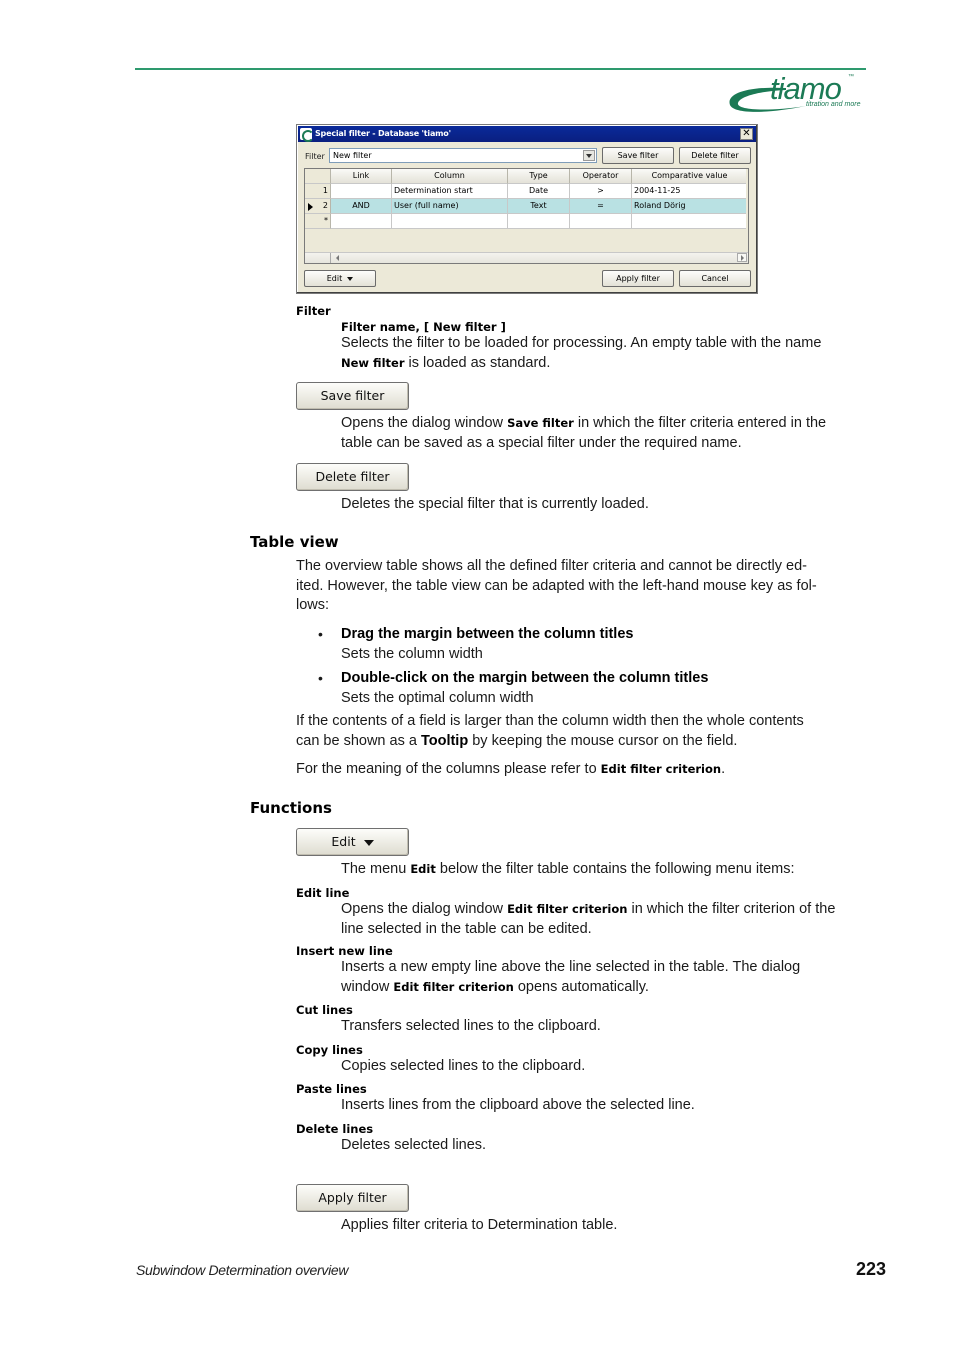  What do you see at coordinates (581, 364) in the screenshot?
I see `text-line: New filter is loaded as standard.` at bounding box center [581, 364].